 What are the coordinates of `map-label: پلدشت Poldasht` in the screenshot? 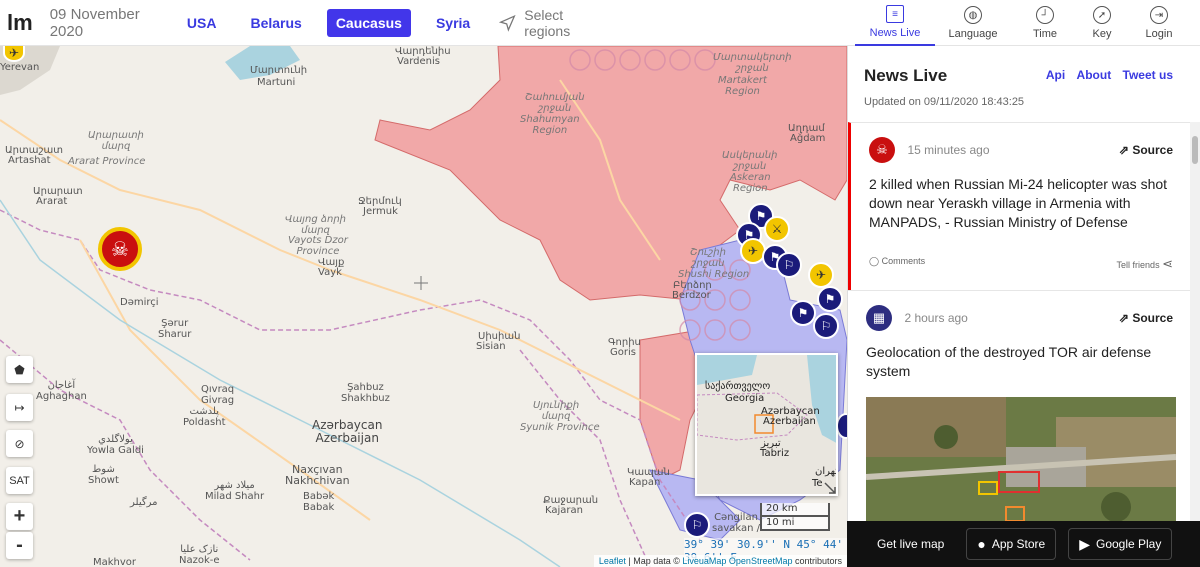 It's located at (204, 417).